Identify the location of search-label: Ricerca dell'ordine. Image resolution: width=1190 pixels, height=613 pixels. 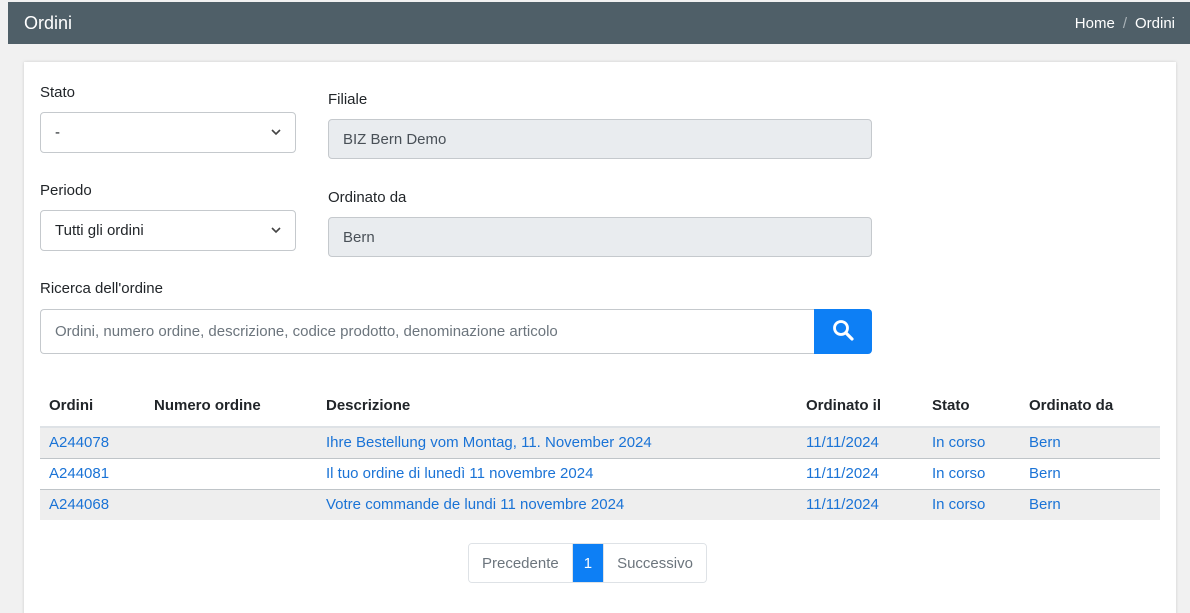
(101, 288).